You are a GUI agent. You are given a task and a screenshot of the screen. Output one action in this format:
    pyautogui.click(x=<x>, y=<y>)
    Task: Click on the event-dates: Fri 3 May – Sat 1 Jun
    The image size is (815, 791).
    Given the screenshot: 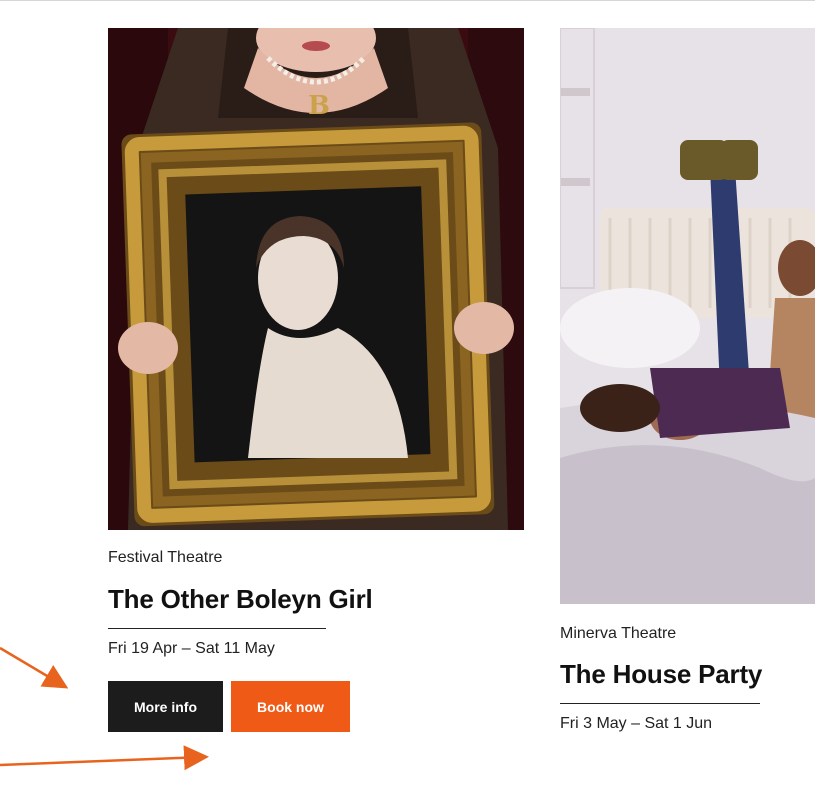 What is the action you would take?
    pyautogui.click(x=636, y=723)
    